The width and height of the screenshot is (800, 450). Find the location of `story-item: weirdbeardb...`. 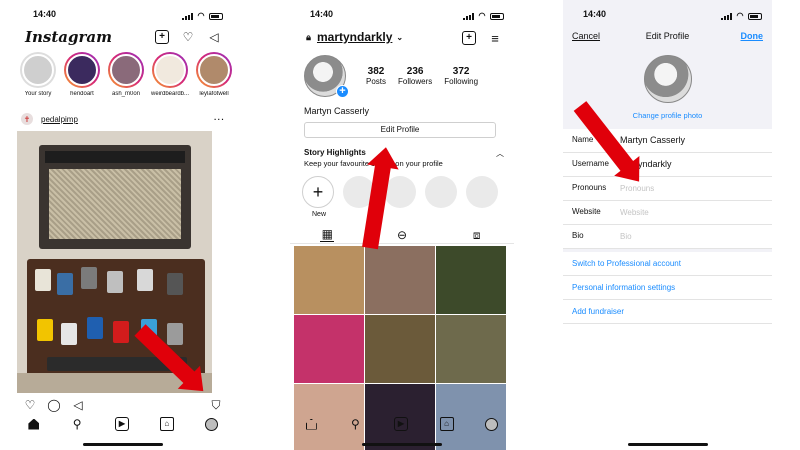

story-item: weirdbeardb... is located at coordinates (170, 74).